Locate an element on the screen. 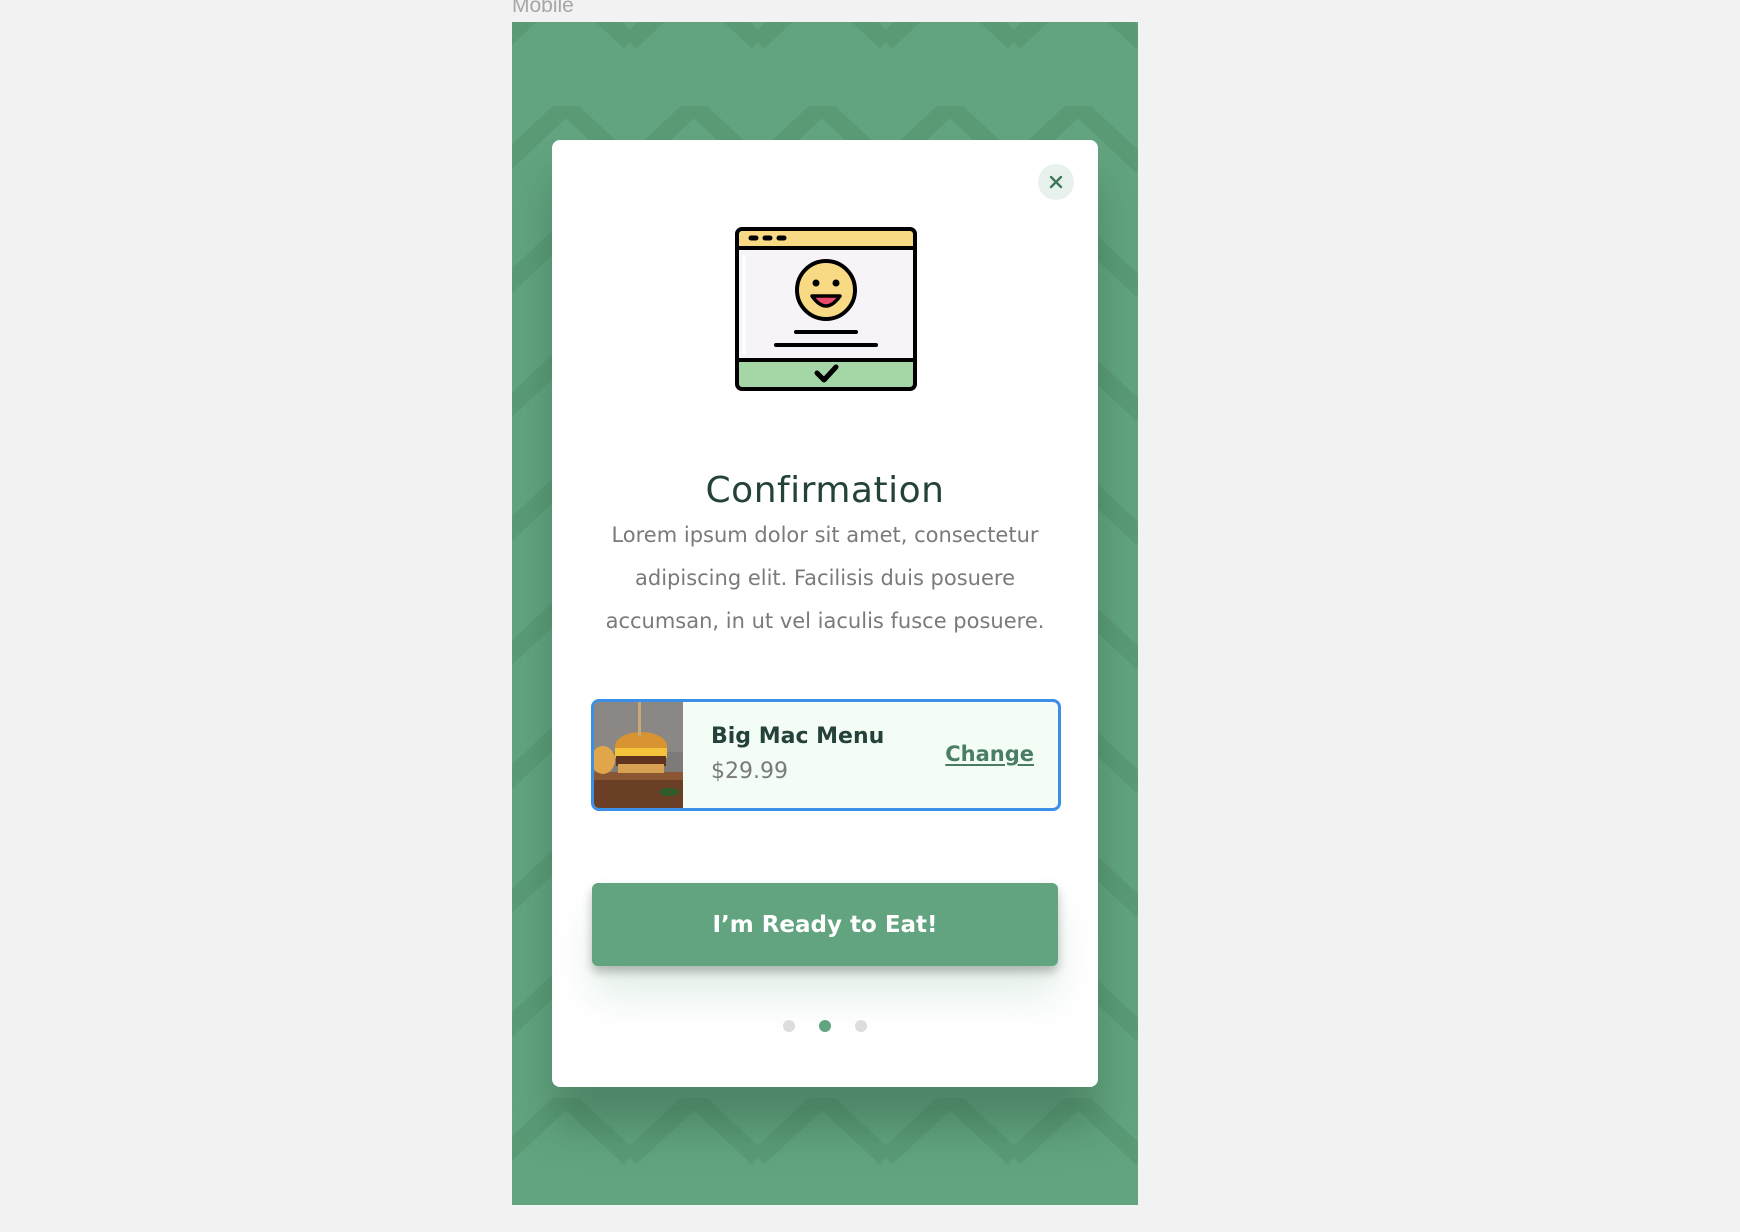 This screenshot has width=1740, height=1232. pagination-dots is located at coordinates (825, 1026).